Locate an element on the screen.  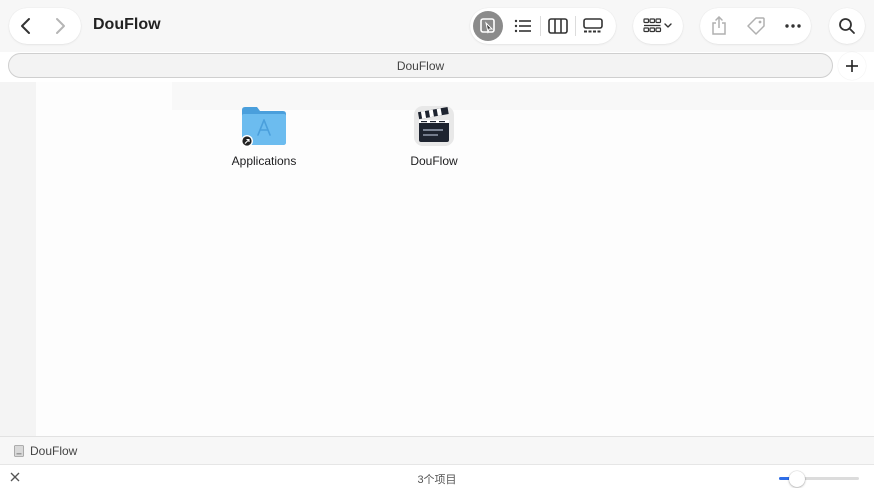
group-by-button is located at coordinates (658, 26).